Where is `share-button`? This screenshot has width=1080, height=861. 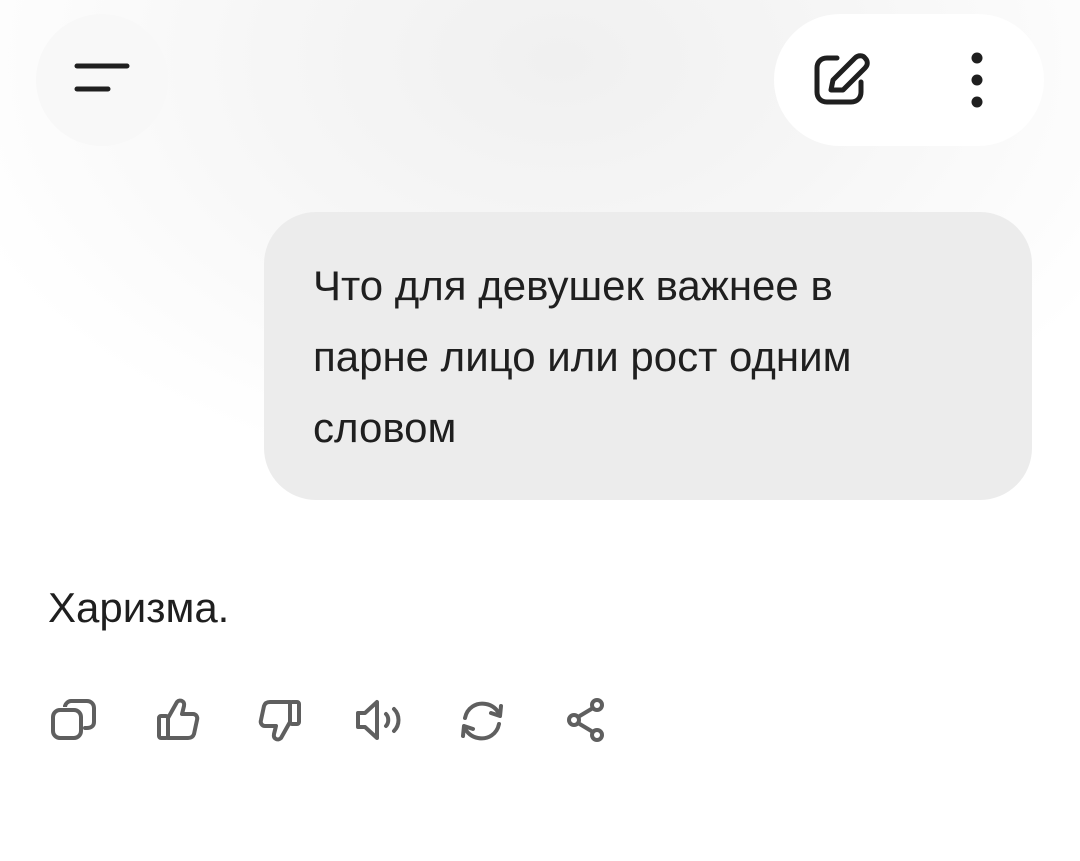 share-button is located at coordinates (586, 720).